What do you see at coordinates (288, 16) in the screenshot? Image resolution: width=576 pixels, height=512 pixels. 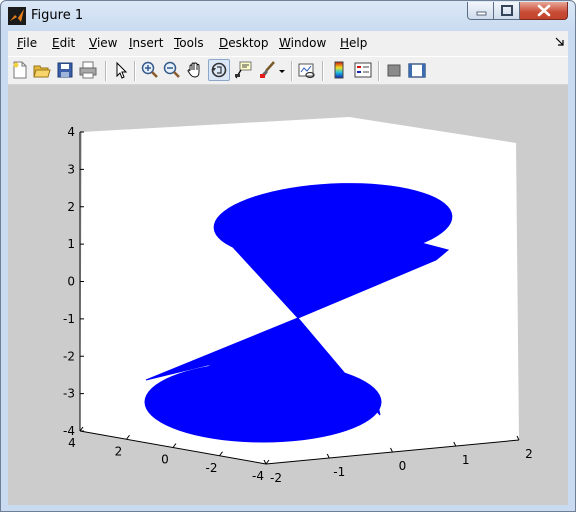 I see `title-bar: Figure 1` at bounding box center [288, 16].